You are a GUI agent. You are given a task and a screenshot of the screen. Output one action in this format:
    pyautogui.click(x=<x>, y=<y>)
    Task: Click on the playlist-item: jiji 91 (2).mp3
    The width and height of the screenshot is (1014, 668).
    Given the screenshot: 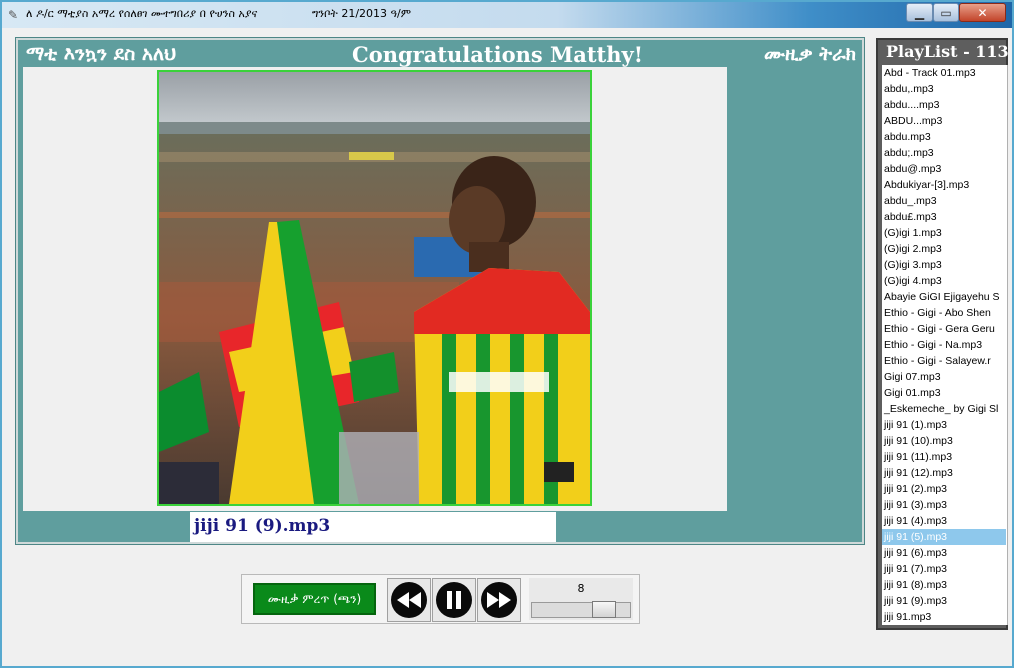 What is the action you would take?
    pyautogui.click(x=944, y=489)
    